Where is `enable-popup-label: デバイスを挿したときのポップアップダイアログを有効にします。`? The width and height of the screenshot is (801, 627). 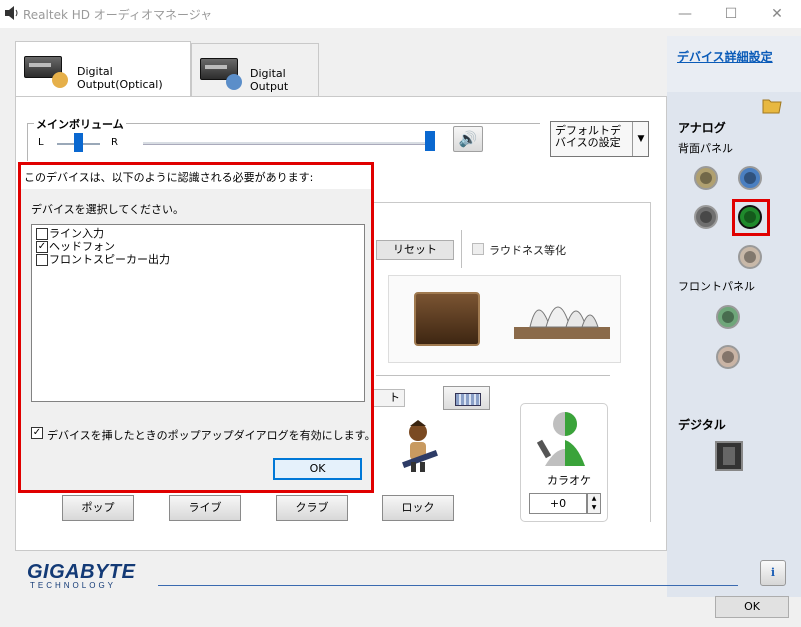
enable-popup-label: デバイスを挿したときのポップアップダイアログを有効にします。 is located at coordinates (211, 435).